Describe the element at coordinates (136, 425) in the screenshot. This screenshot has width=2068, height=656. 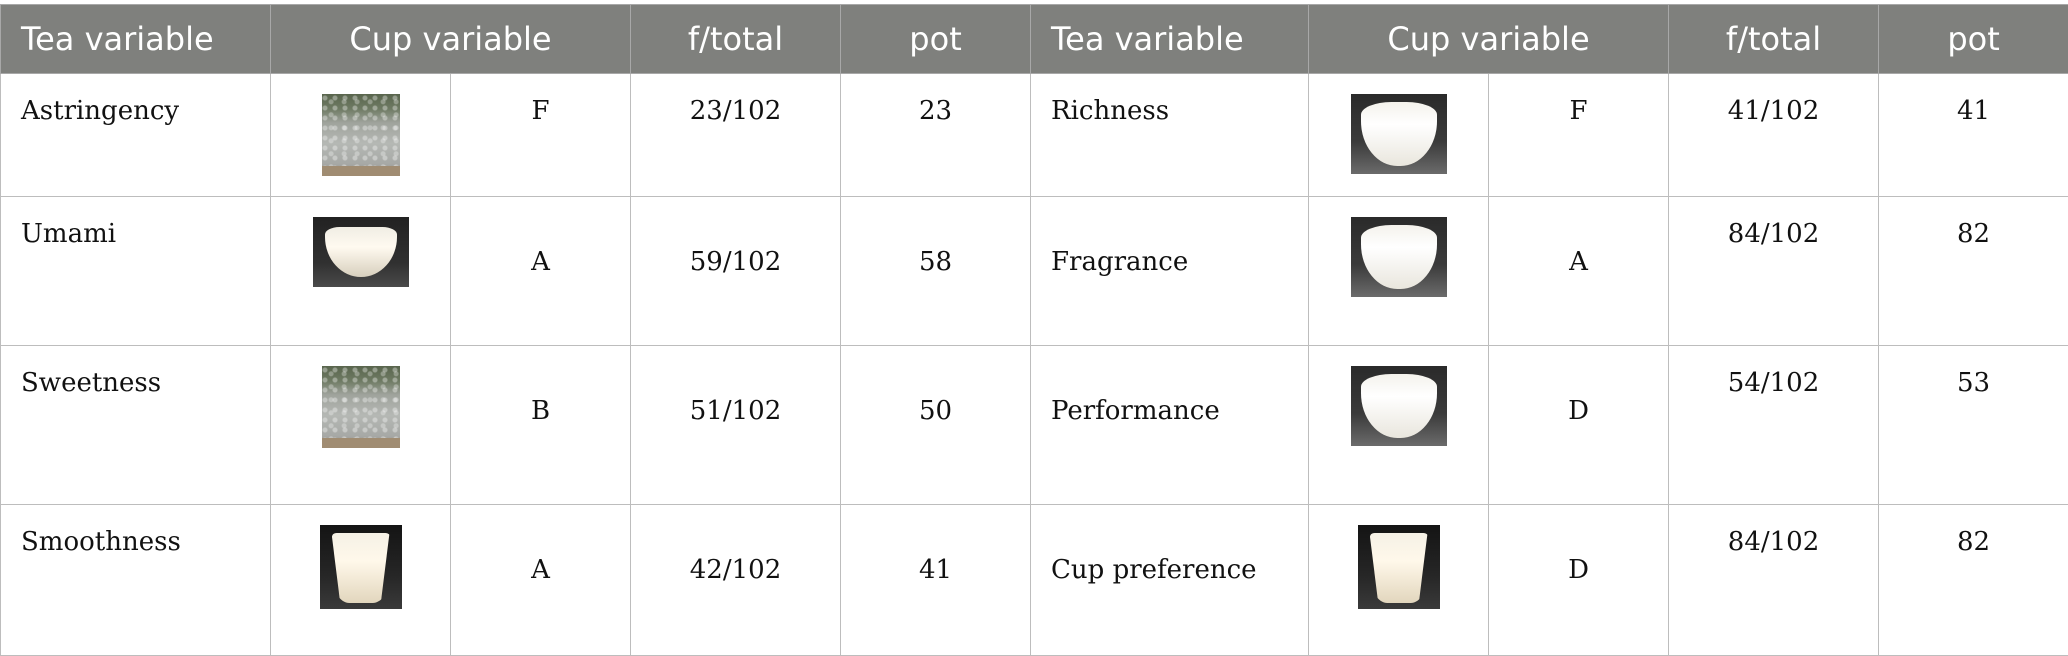
I see `tea-variable-cell: Sweetness` at that location.